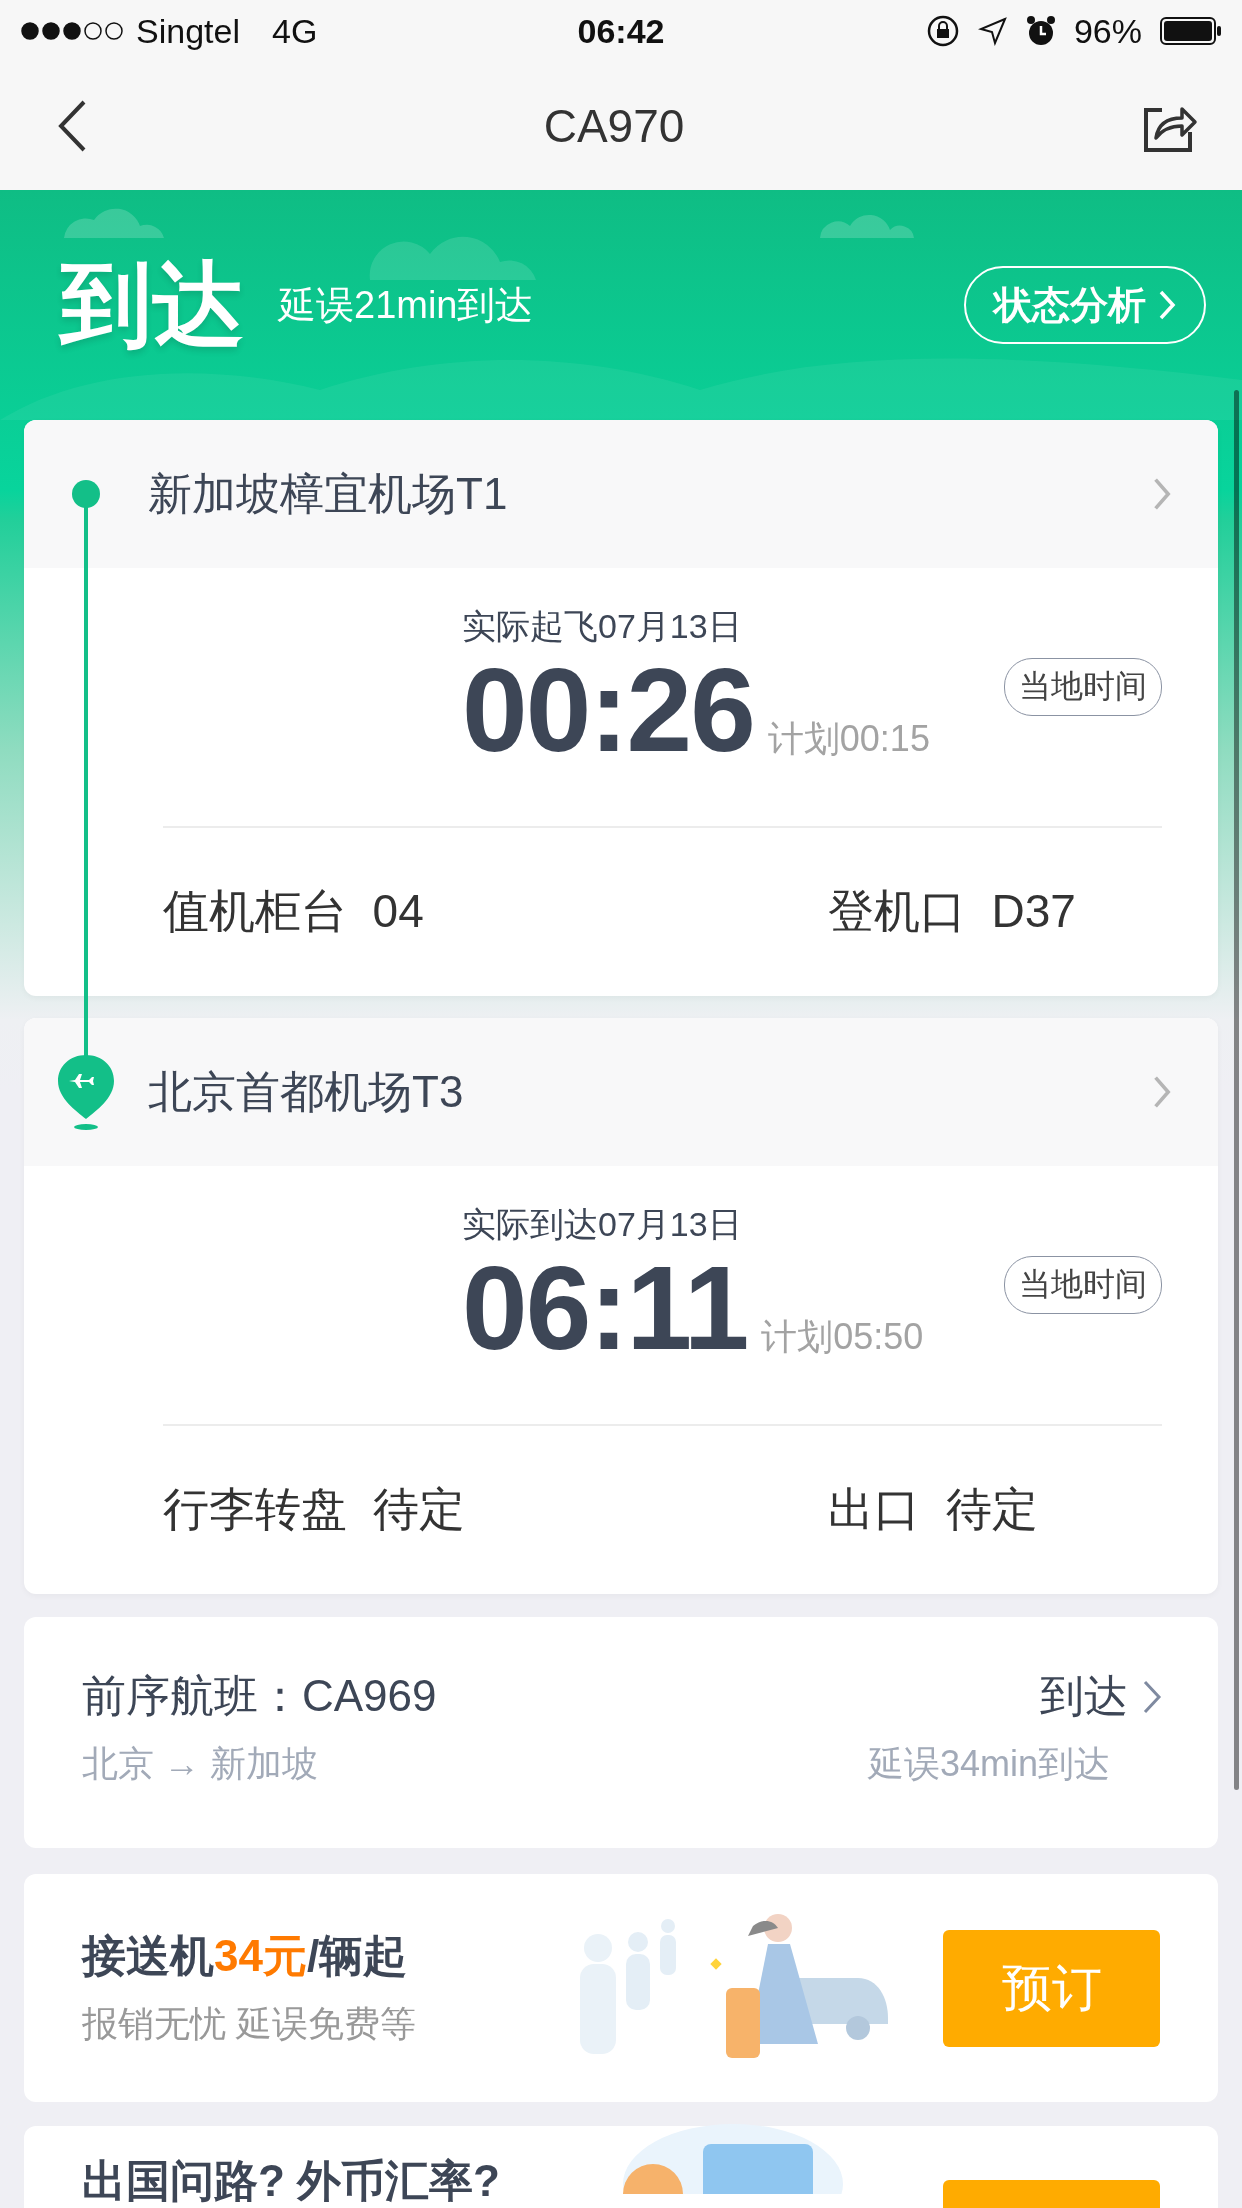 Image resolution: width=1242 pixels, height=2208 pixels. Describe the element at coordinates (86, 1092) in the screenshot. I see `plane-pin-icon` at that location.